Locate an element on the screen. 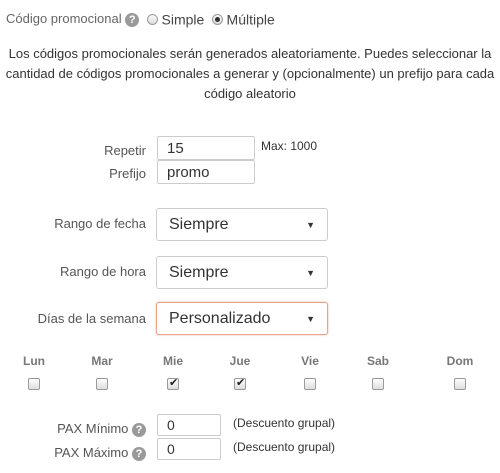  radio-simple-label: Simple is located at coordinates (183, 20).